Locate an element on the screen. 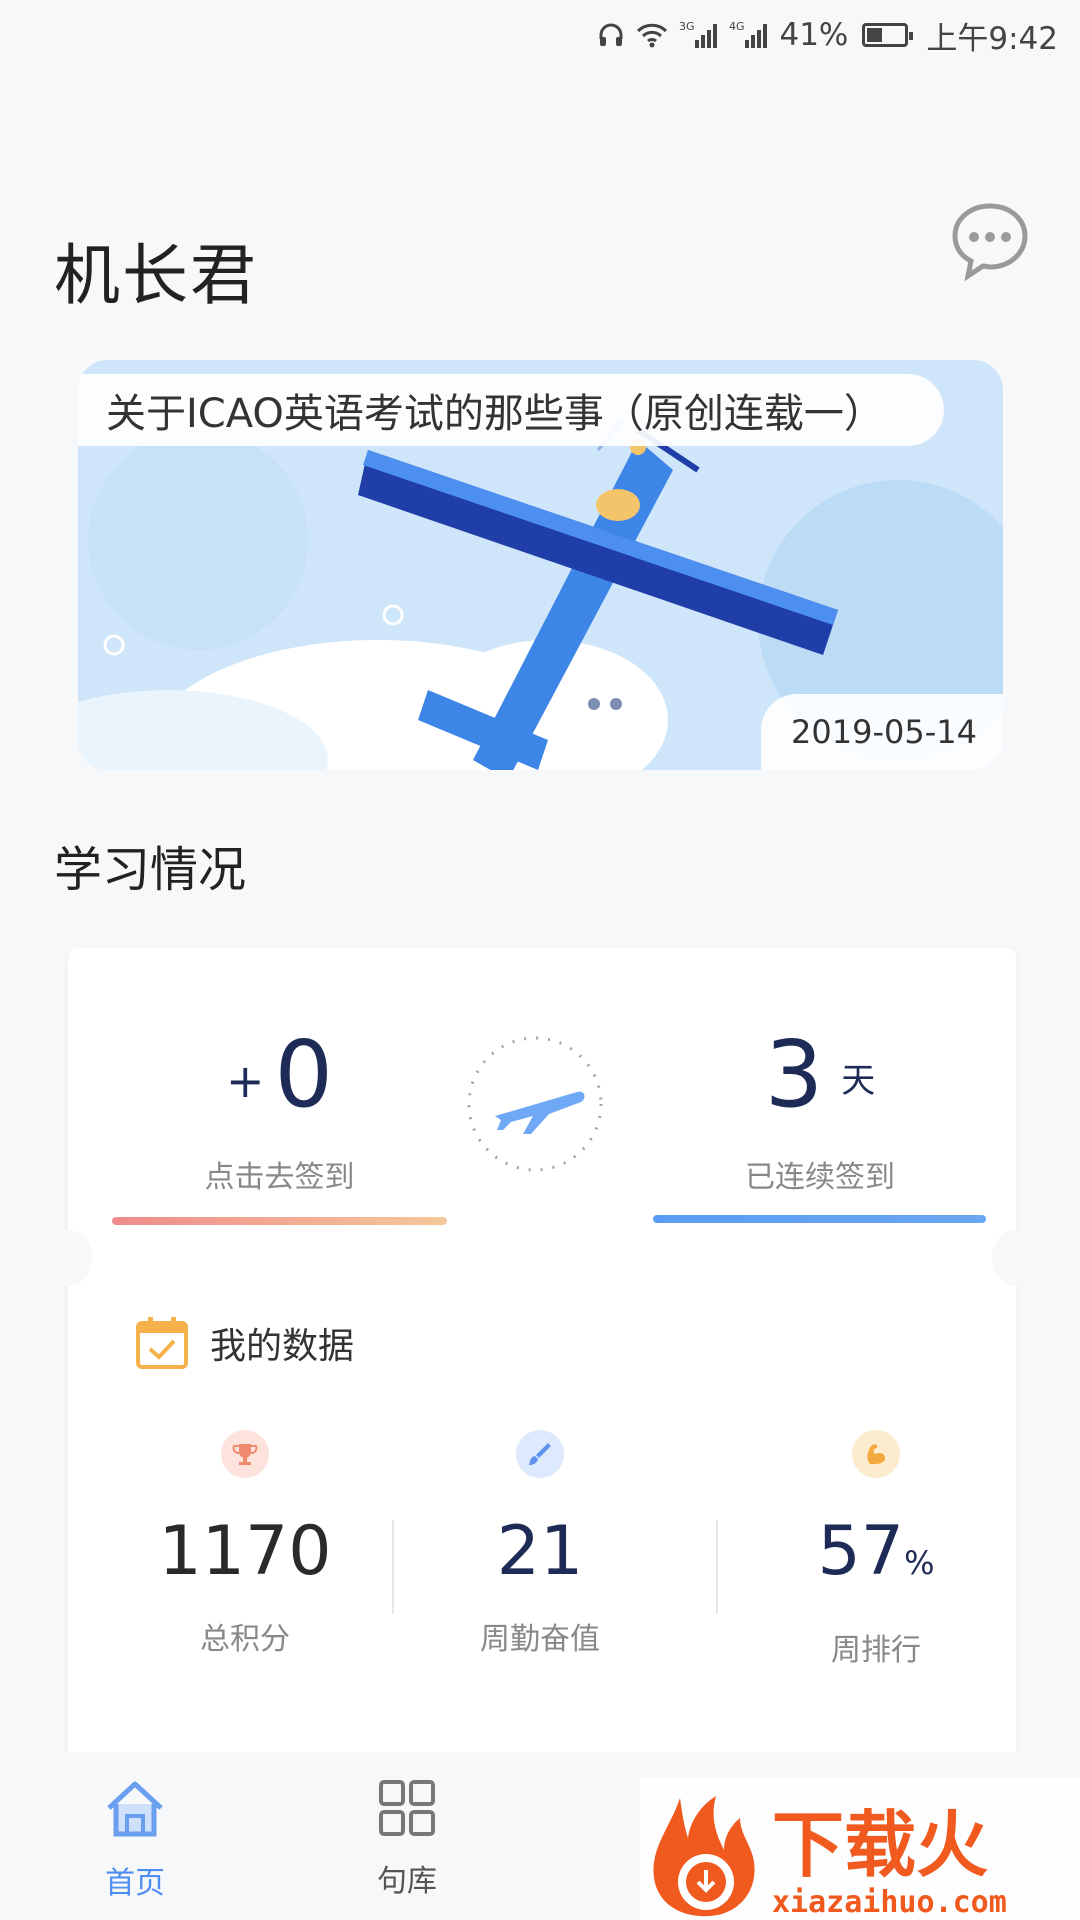 The height and width of the screenshot is (1920, 1080). streak-display: 3天 已连续签到 is located at coordinates (820, 1108).